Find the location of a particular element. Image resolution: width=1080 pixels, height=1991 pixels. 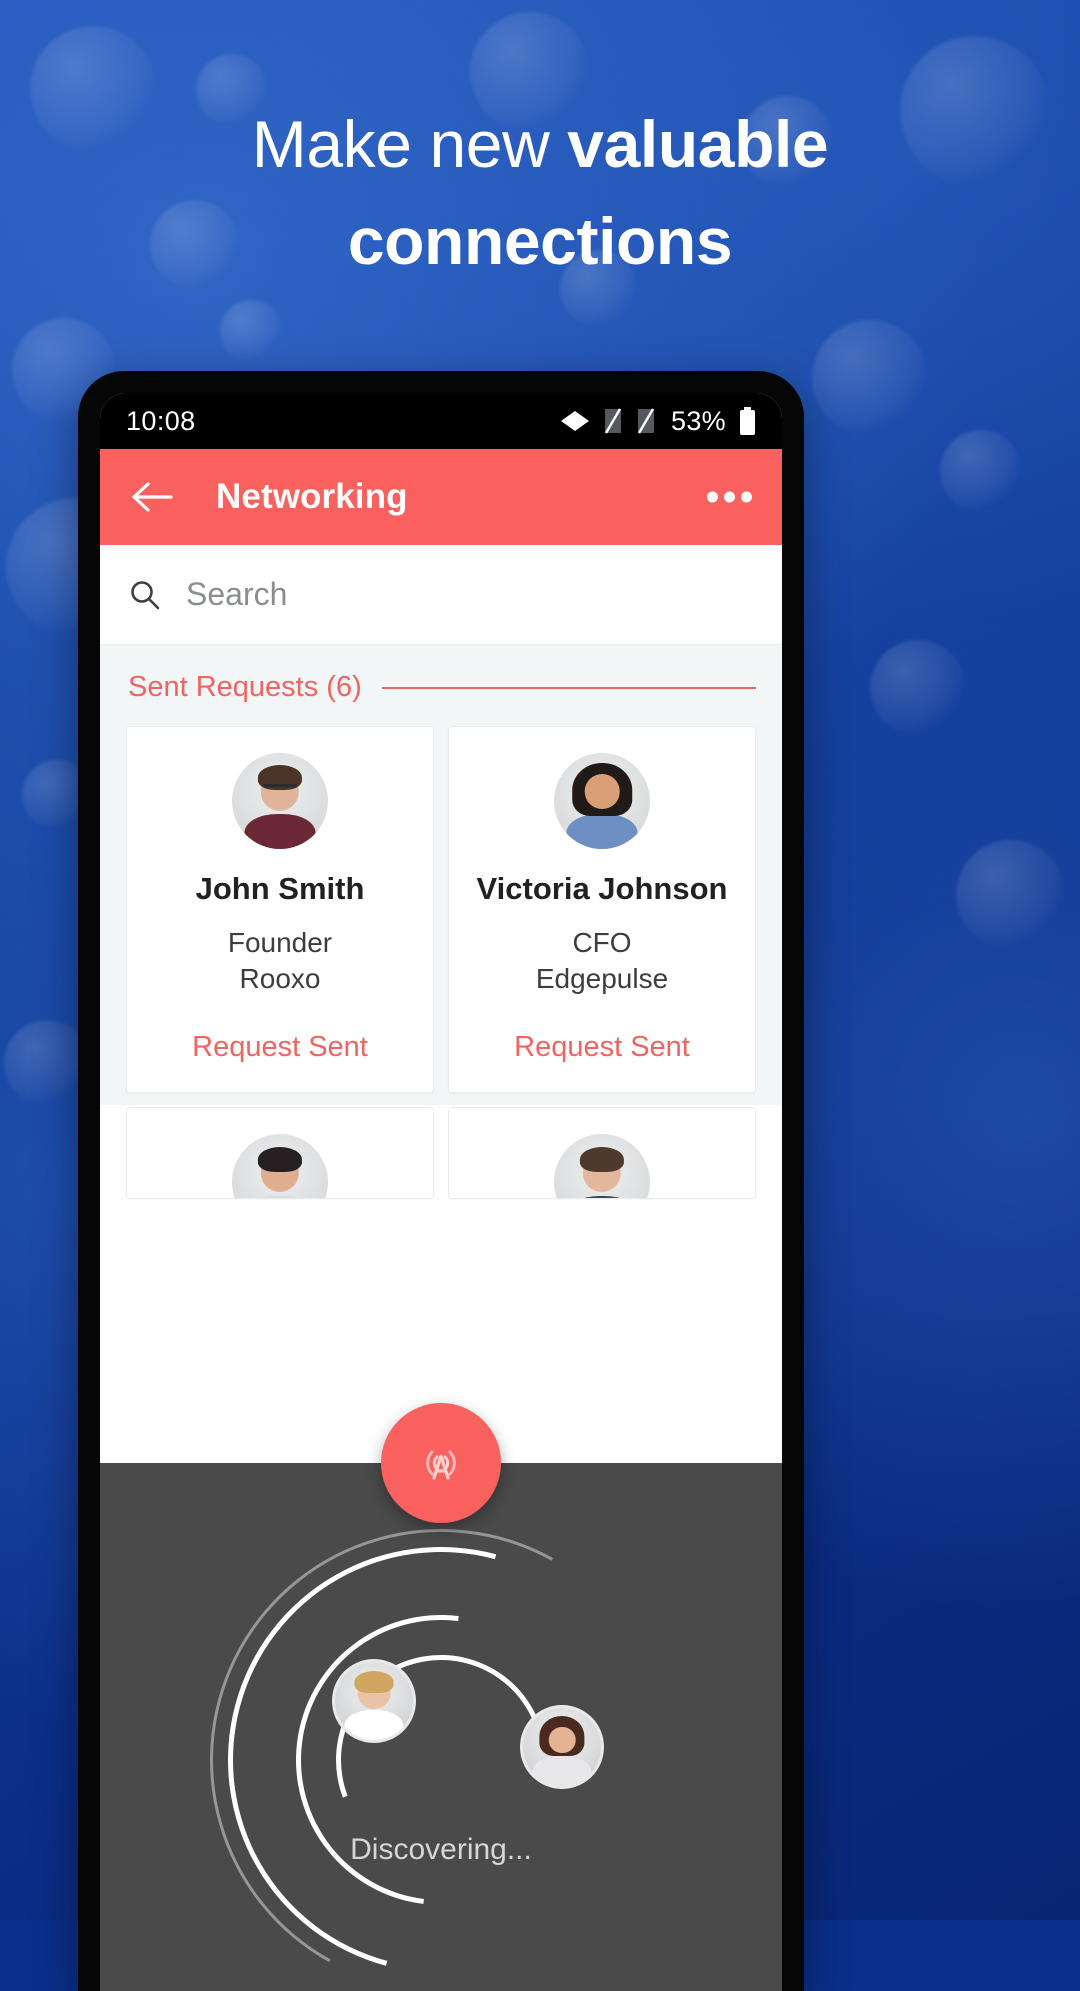

status-bar: 10:08 53% is located at coordinates (441, 421).